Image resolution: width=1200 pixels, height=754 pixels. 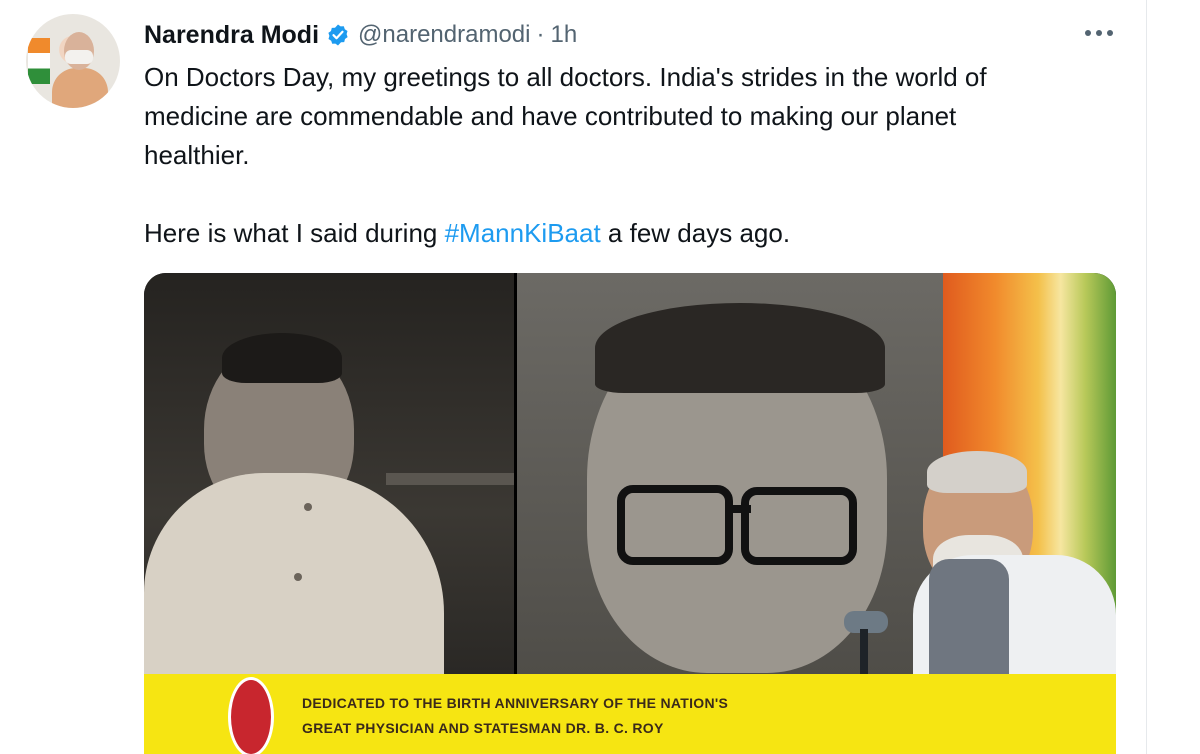 What do you see at coordinates (197, 155) in the screenshot?
I see `tweet-text-line: healthier.` at bounding box center [197, 155].